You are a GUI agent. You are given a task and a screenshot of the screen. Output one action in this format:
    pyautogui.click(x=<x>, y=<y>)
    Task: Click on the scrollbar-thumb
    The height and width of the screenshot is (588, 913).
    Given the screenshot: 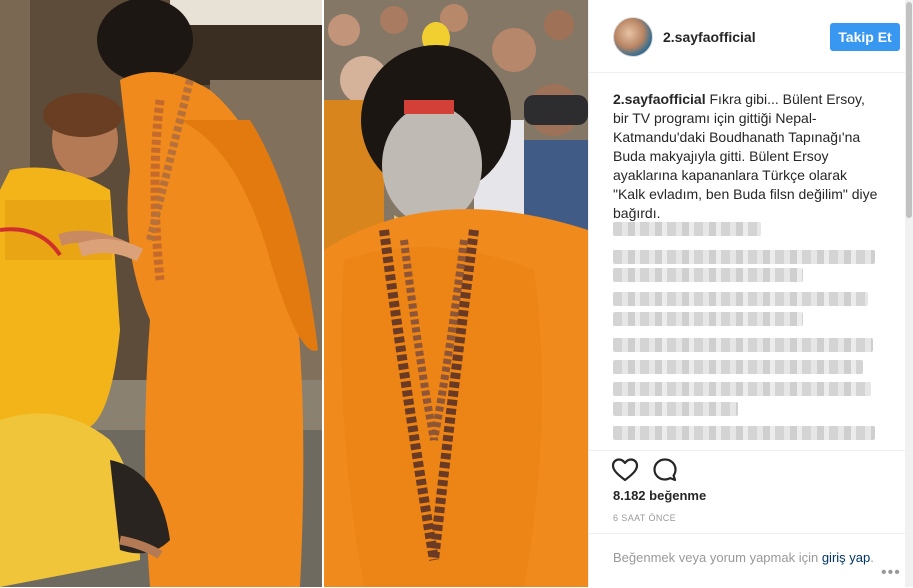 What is the action you would take?
    pyautogui.click(x=909, y=110)
    